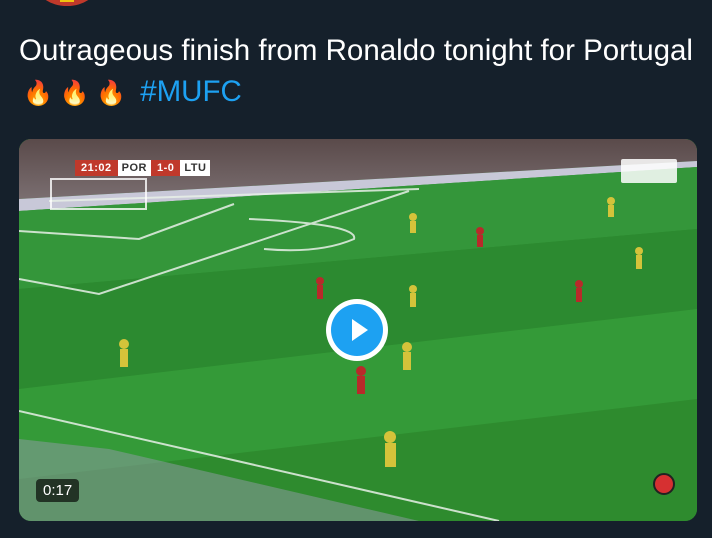 This screenshot has height=538, width=712. Describe the element at coordinates (96, 168) in the screenshot. I see `match-clock: 21:02` at that location.